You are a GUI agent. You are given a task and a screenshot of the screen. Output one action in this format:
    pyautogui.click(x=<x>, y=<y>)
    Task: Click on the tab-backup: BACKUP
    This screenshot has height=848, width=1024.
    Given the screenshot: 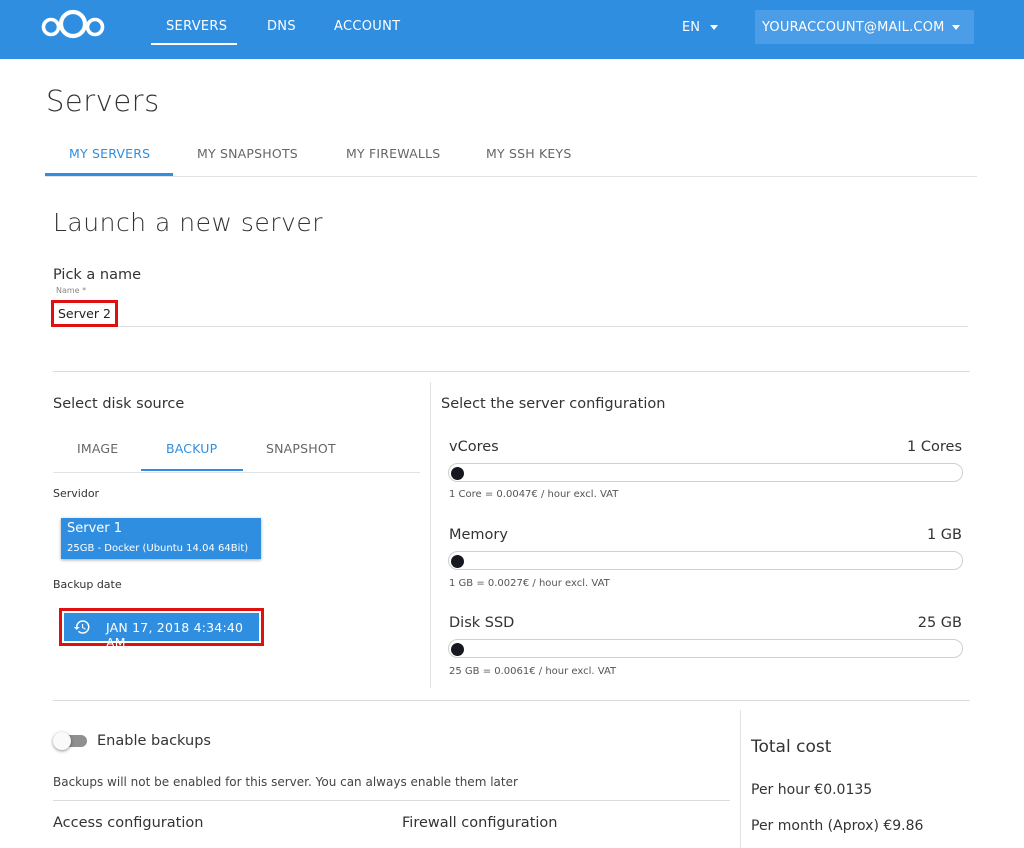 What is the action you would take?
    pyautogui.click(x=191, y=448)
    